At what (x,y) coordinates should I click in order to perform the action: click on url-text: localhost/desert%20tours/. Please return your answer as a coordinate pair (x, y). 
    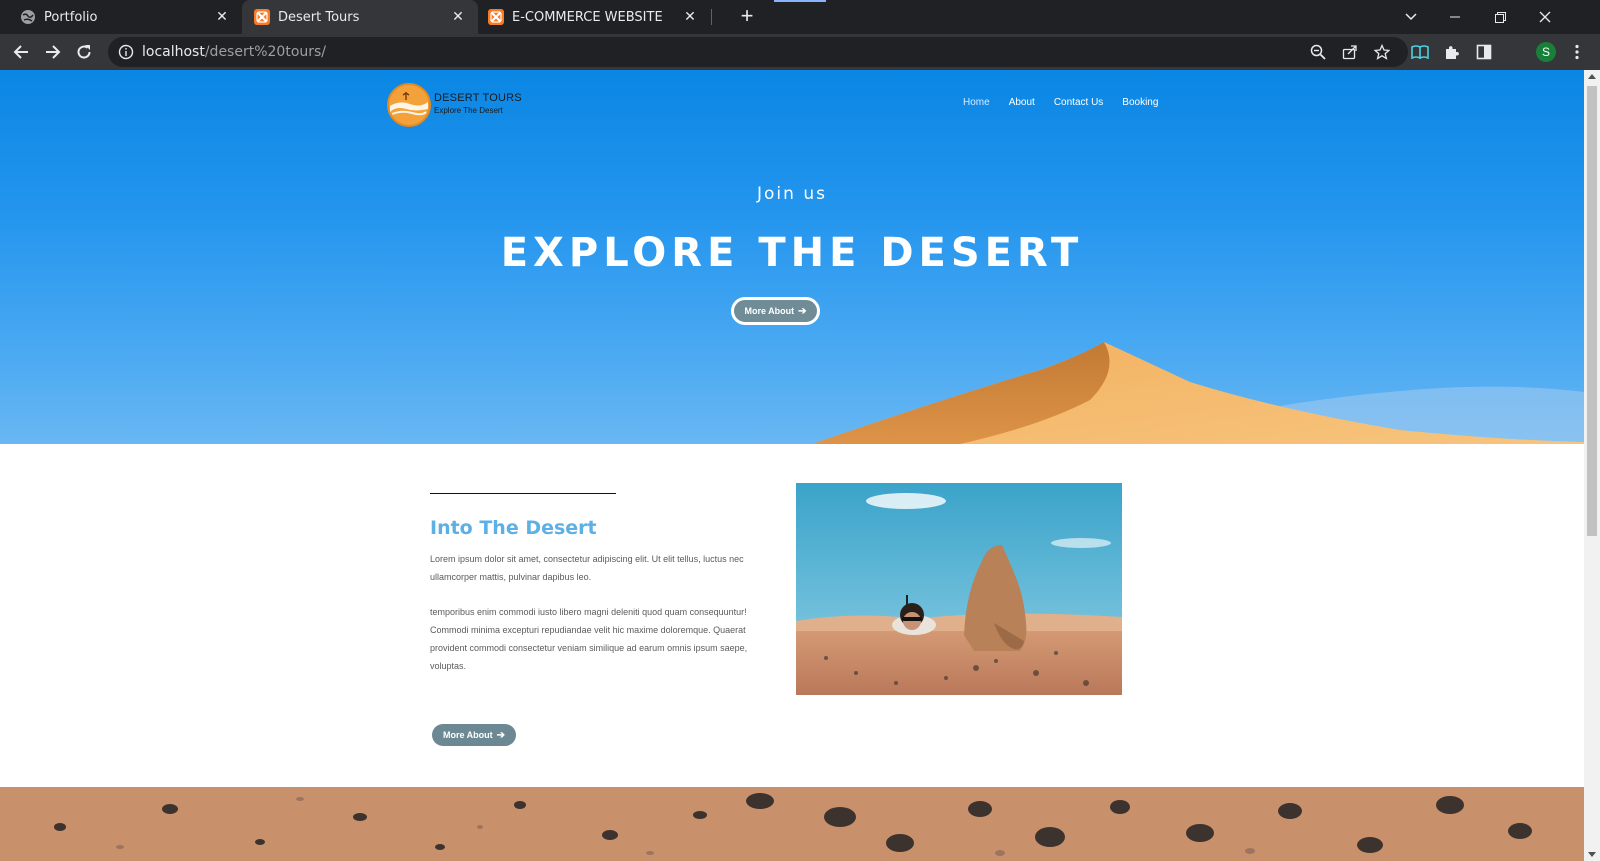
    Looking at the image, I should click on (234, 52).